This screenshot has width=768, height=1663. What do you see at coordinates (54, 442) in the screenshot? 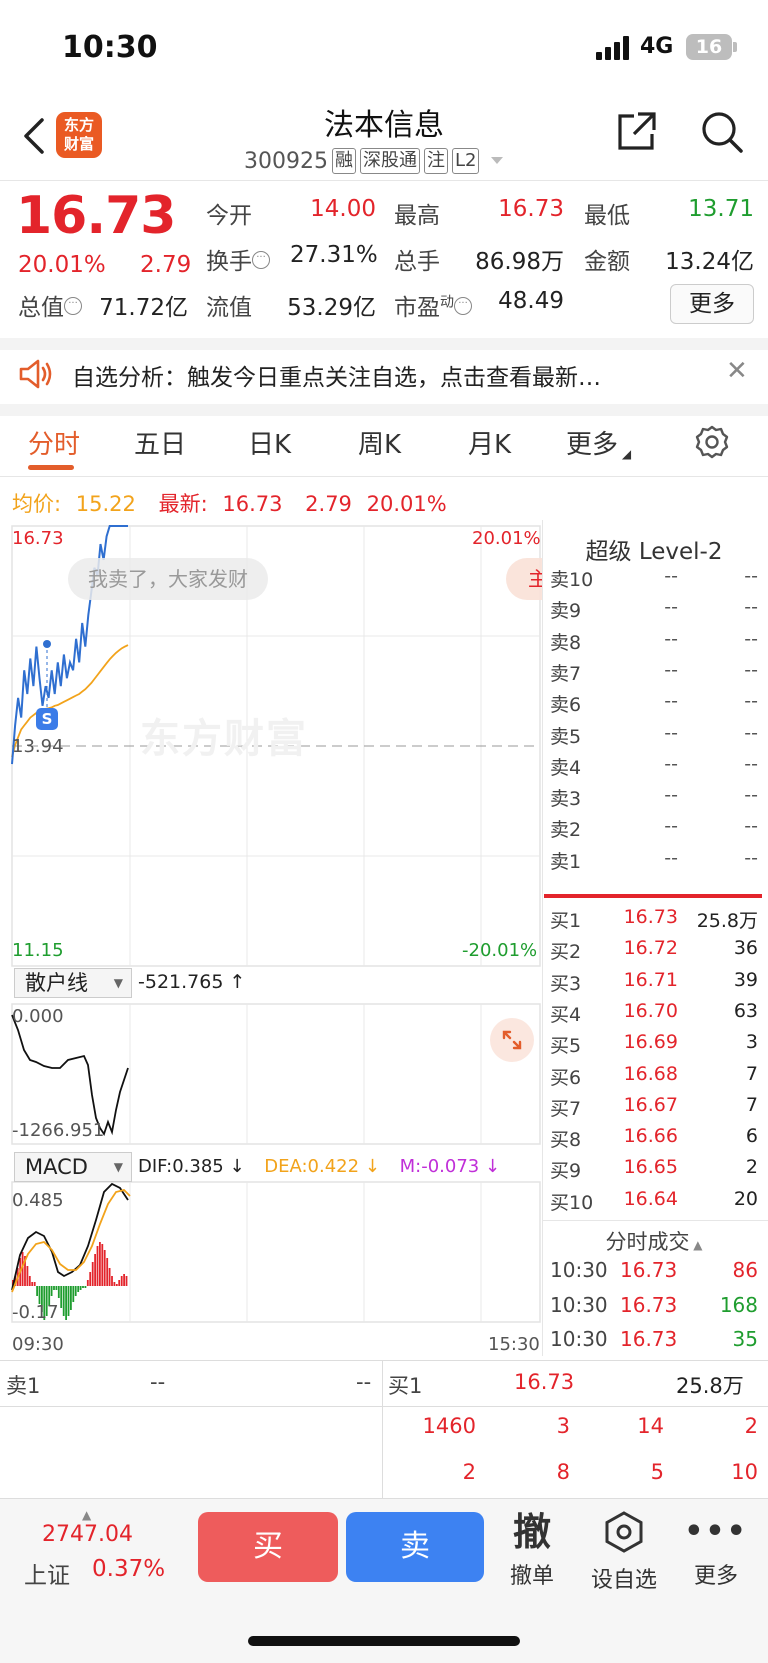
I see `tab-intraday: 分时` at bounding box center [54, 442].